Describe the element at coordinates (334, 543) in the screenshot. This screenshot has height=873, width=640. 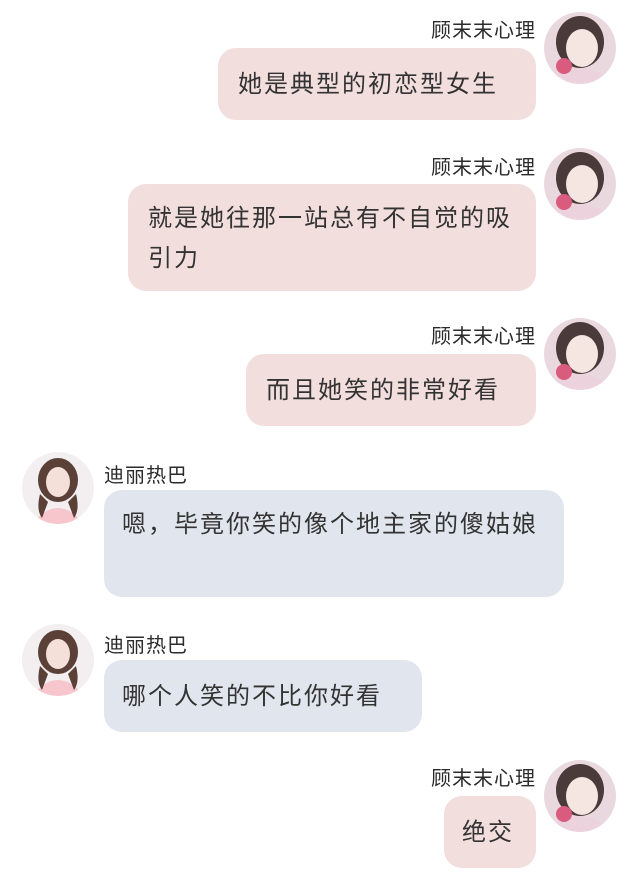
I see `message-bubble: 嗯，毕竟你笑的像个地主家的傻姑娘` at that location.